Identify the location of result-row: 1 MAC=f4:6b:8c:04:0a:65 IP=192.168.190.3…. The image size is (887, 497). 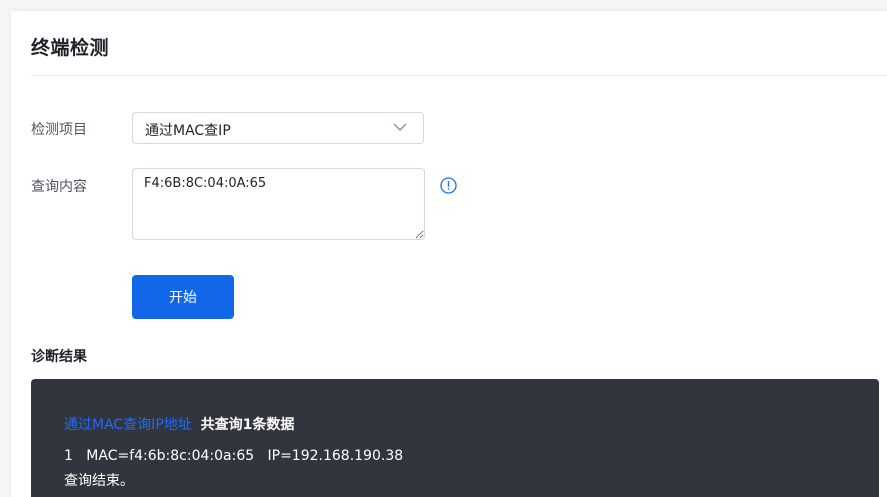
(233, 456).